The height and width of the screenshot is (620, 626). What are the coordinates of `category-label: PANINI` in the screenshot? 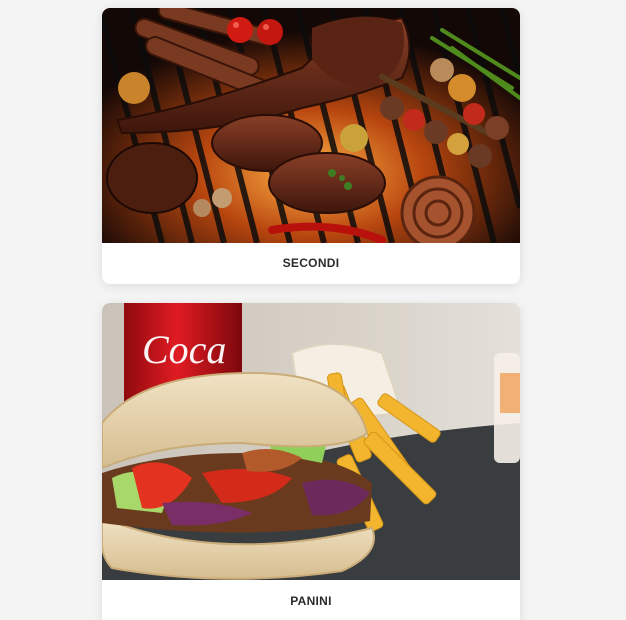 It's located at (311, 600).